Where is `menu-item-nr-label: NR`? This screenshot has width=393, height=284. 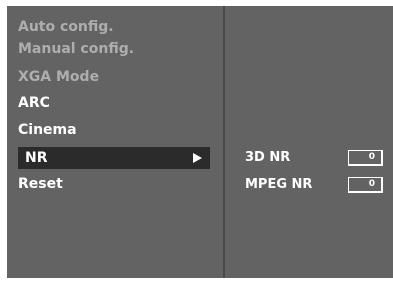
menu-item-nr-label: NR is located at coordinates (36, 158).